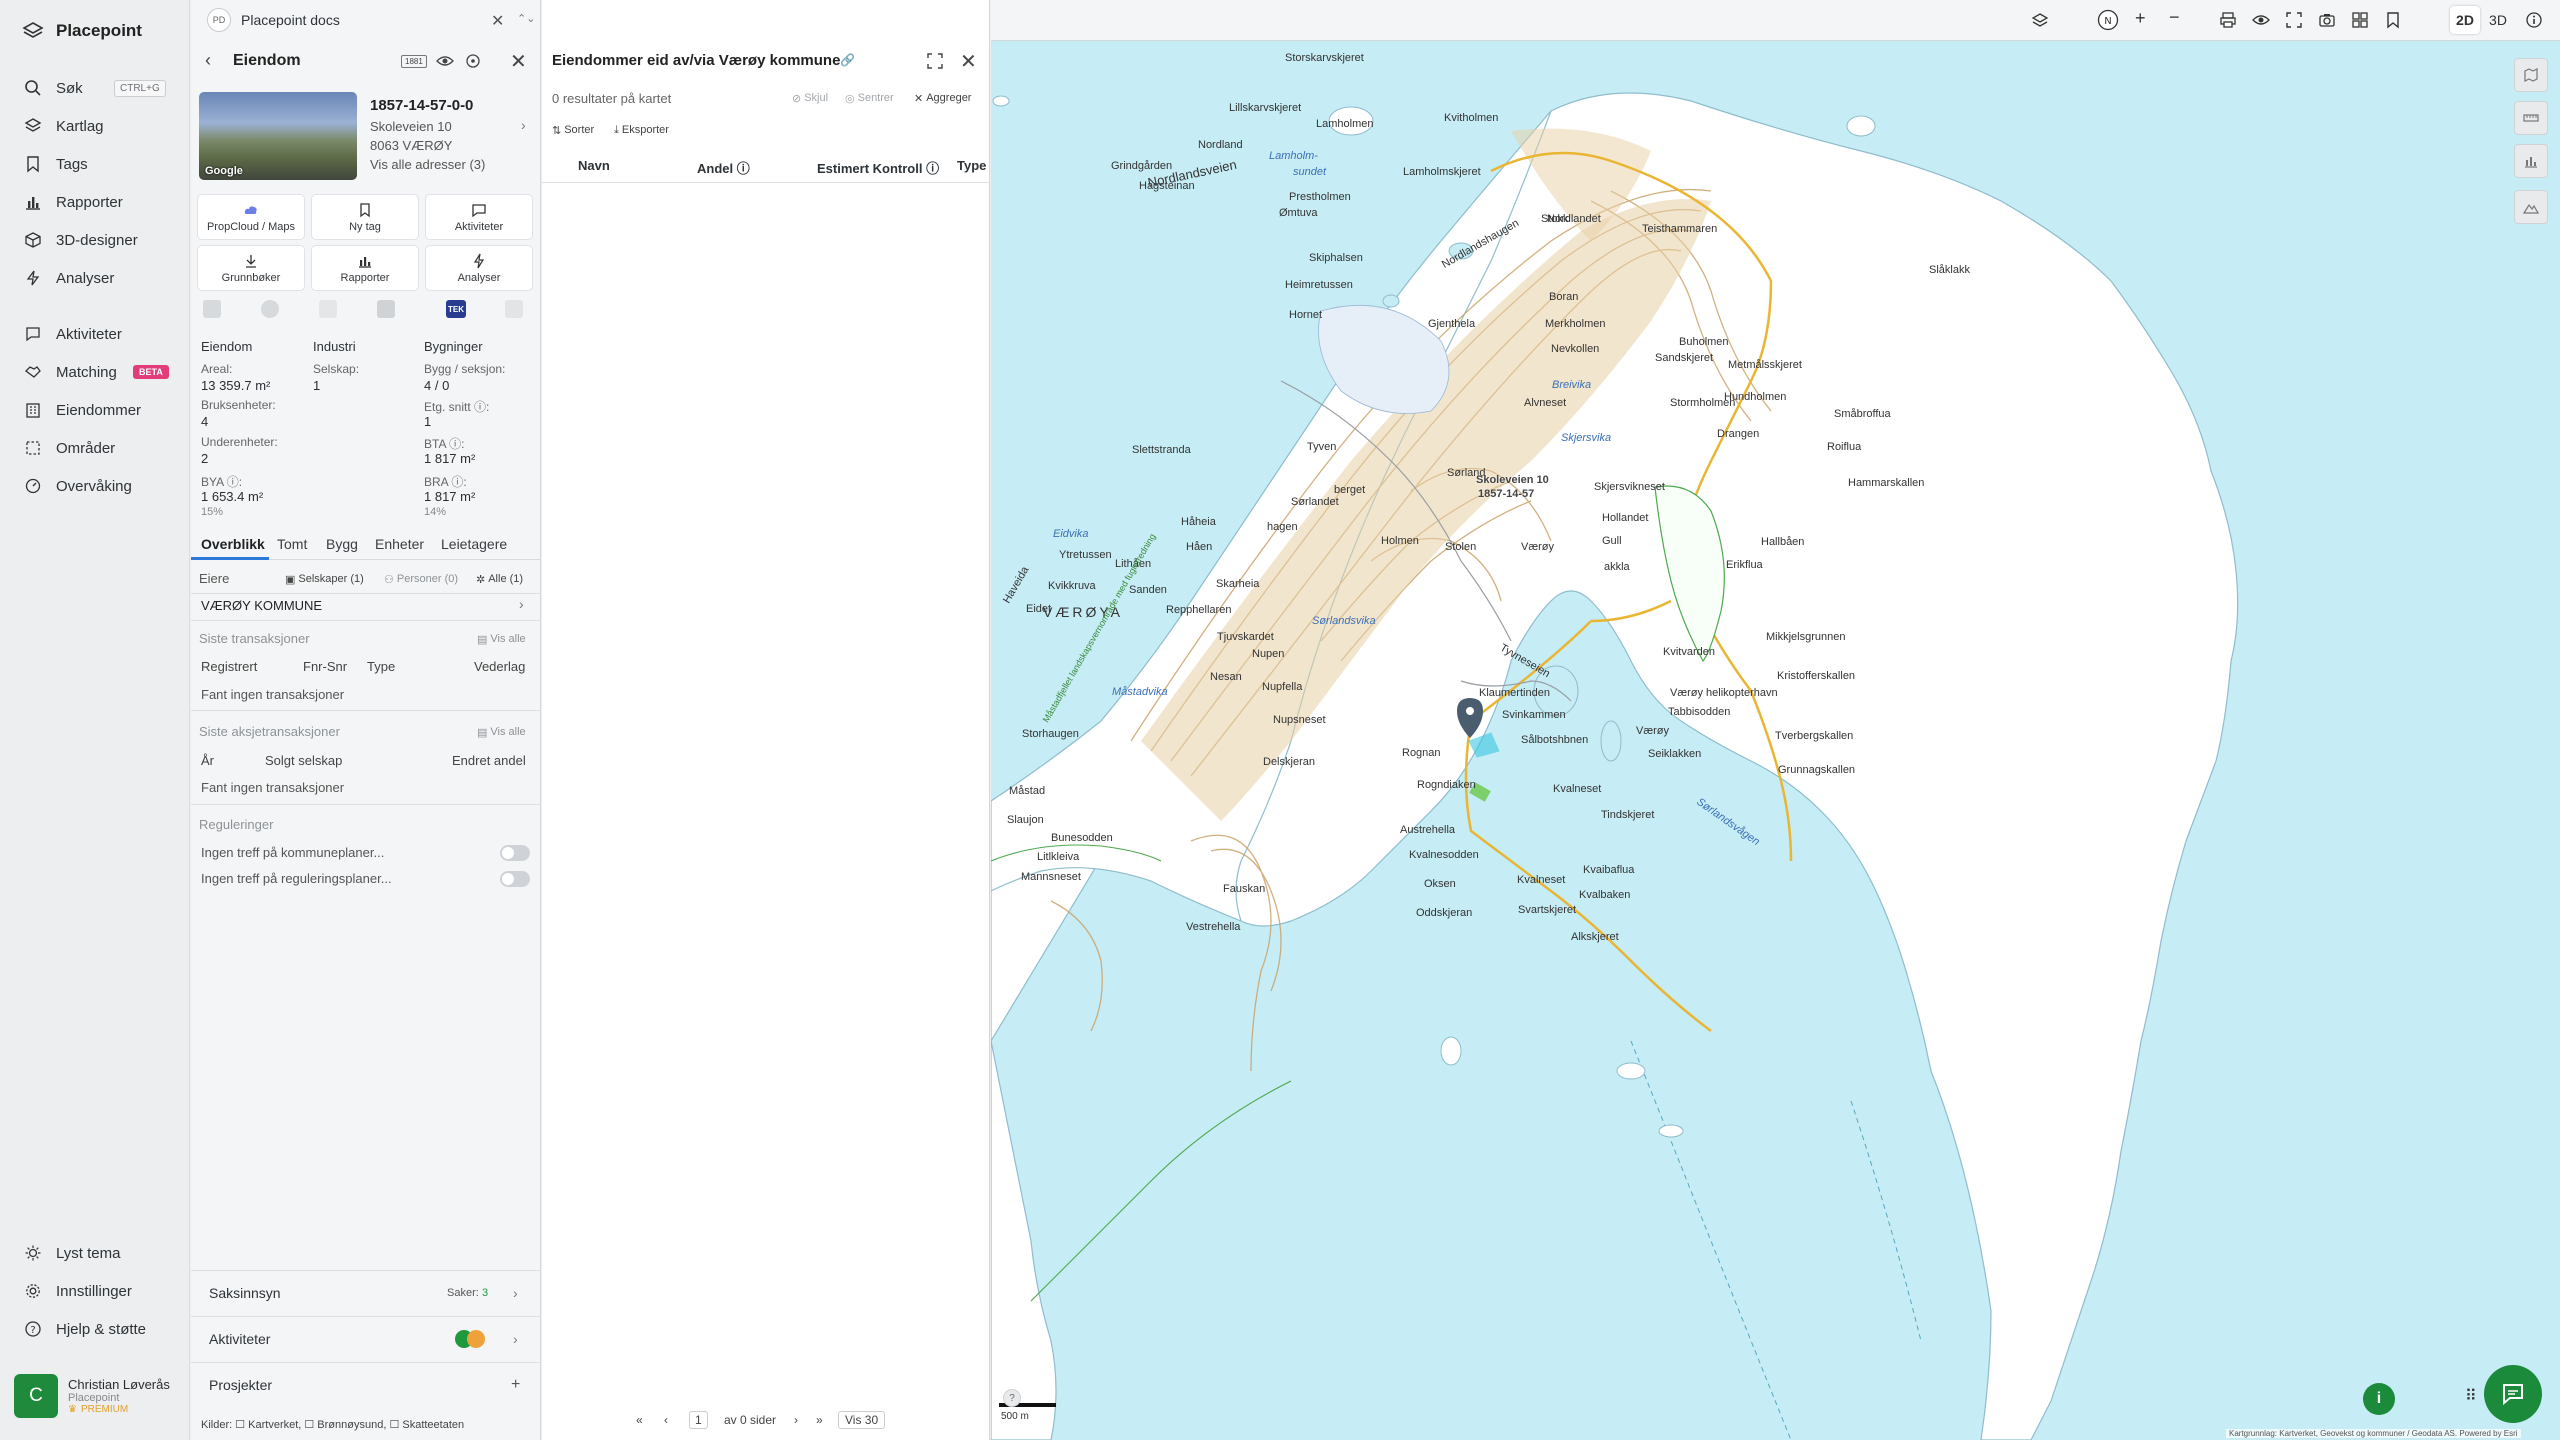 The height and width of the screenshot is (1440, 2560). Describe the element at coordinates (2360, 20) in the screenshot. I see `grid-icon` at that location.